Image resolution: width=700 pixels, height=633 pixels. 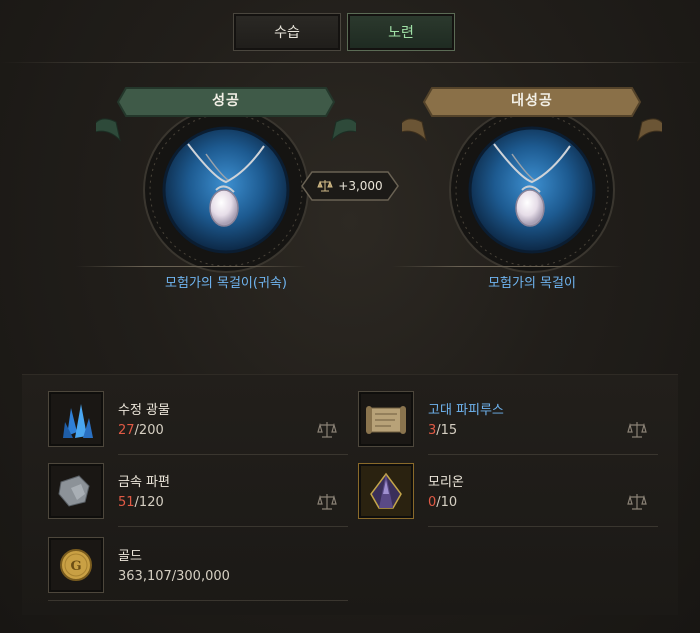 What do you see at coordinates (508, 422) in the screenshot?
I see `material-ancient-papyrus: 고대 파피루스 3/15` at bounding box center [508, 422].